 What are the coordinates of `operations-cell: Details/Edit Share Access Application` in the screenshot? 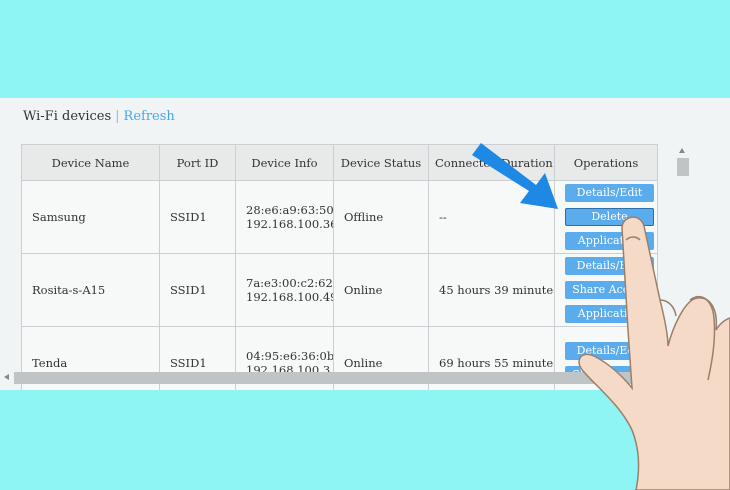 It's located at (606, 290).